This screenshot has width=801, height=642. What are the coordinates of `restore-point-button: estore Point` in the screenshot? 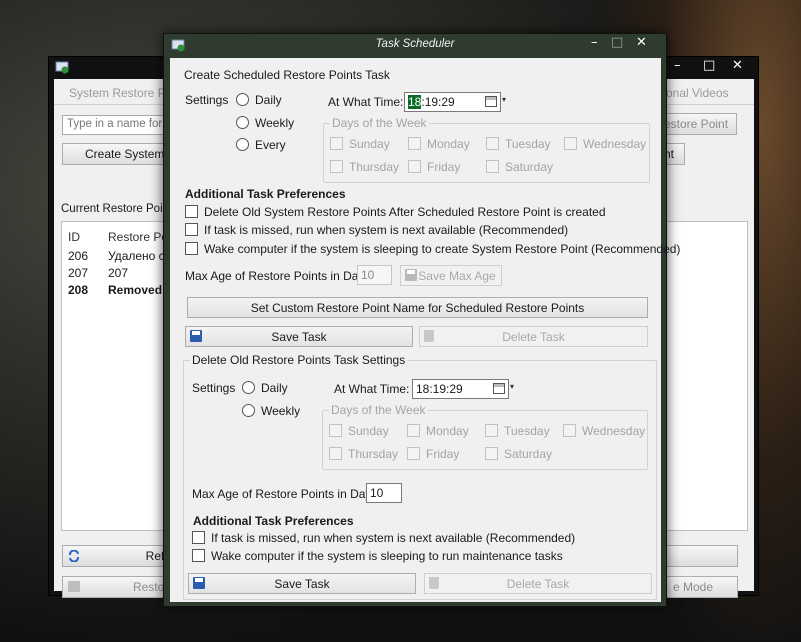 It's located at (697, 124).